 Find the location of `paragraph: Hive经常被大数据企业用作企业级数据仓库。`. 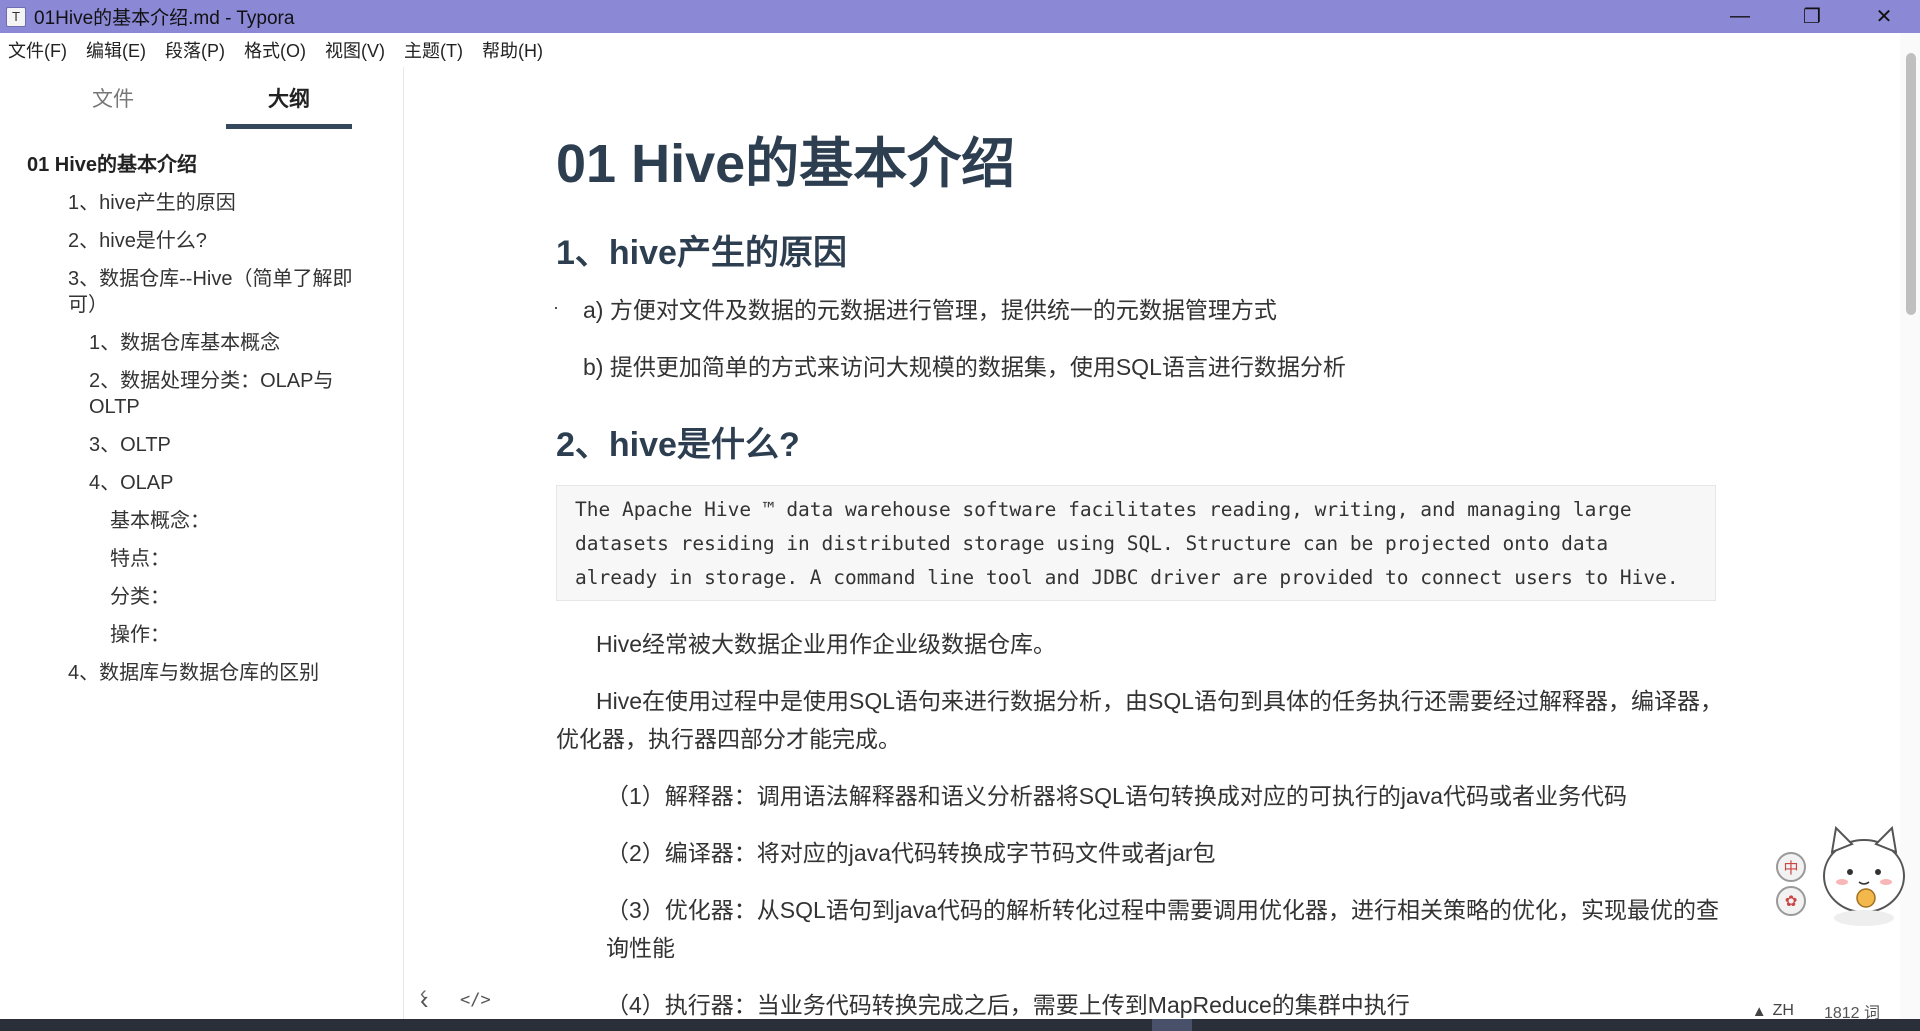

paragraph: Hive经常被大数据企业用作企业级数据仓库。 is located at coordinates (826, 644).